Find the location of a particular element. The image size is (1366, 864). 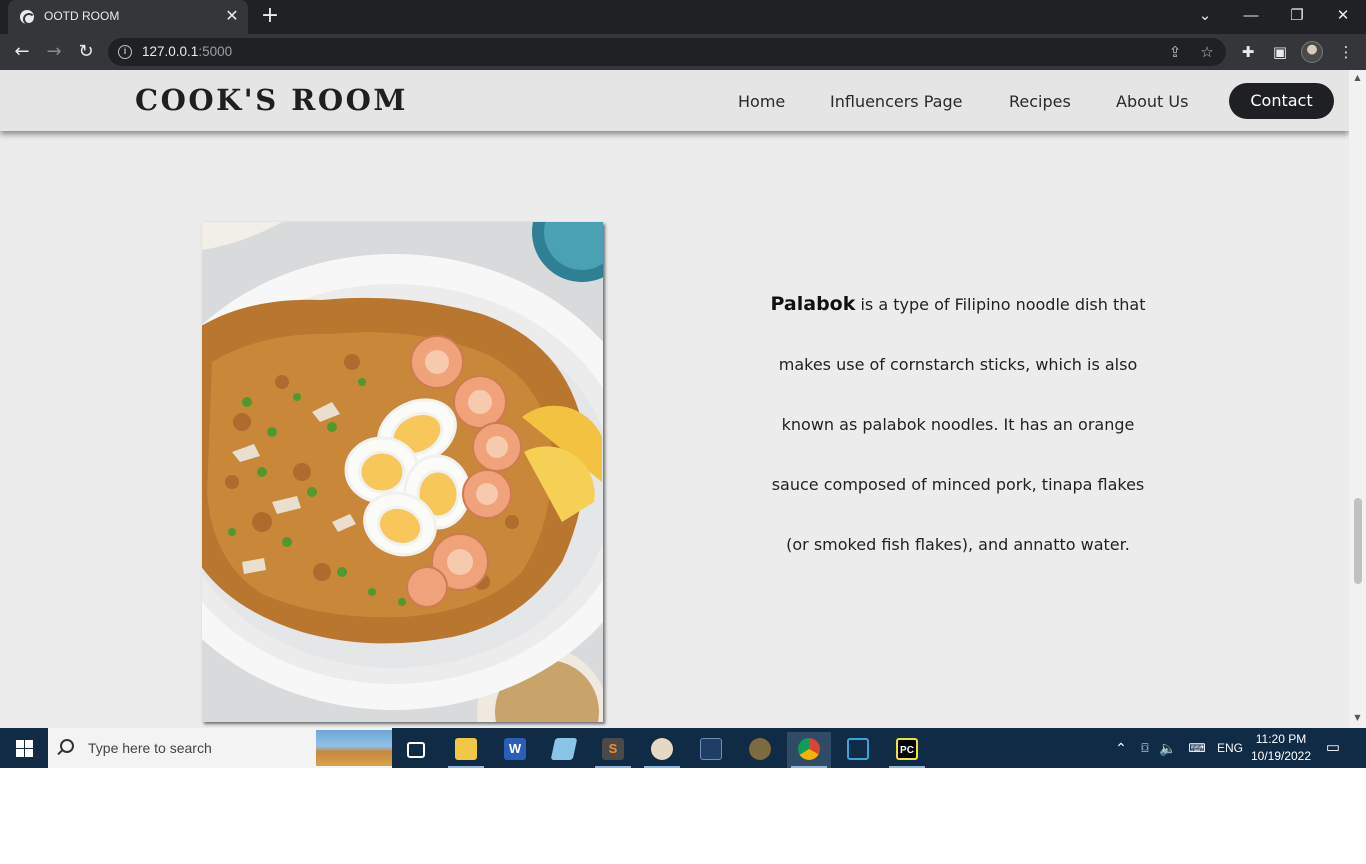

word-icon: W is located at coordinates (515, 749).